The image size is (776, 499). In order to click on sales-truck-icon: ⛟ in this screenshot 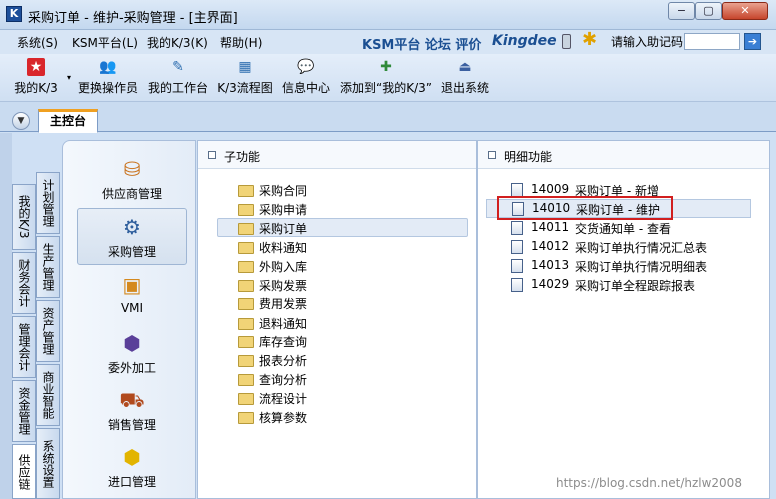, I will do `click(132, 400)`.